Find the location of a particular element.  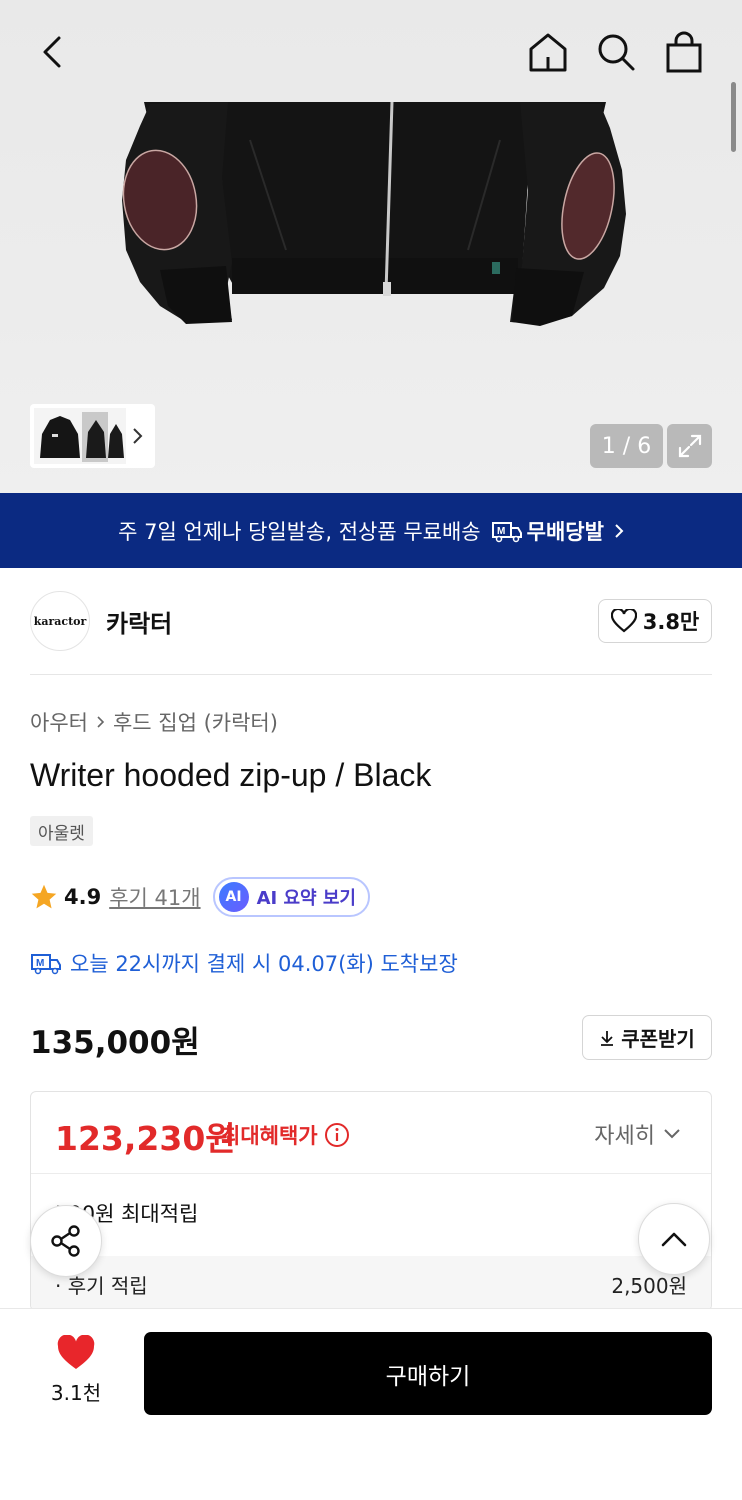

delivery-guarantee: M 오늘 22시까지 결제 시 04.07(화) 도착보장 is located at coordinates (244, 963).